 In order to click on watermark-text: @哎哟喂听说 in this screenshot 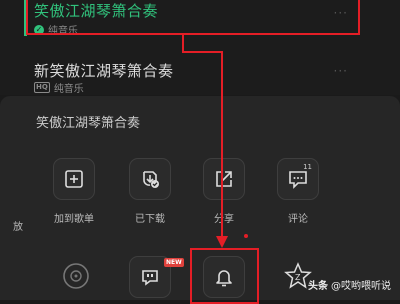, I will do `click(361, 286)`.